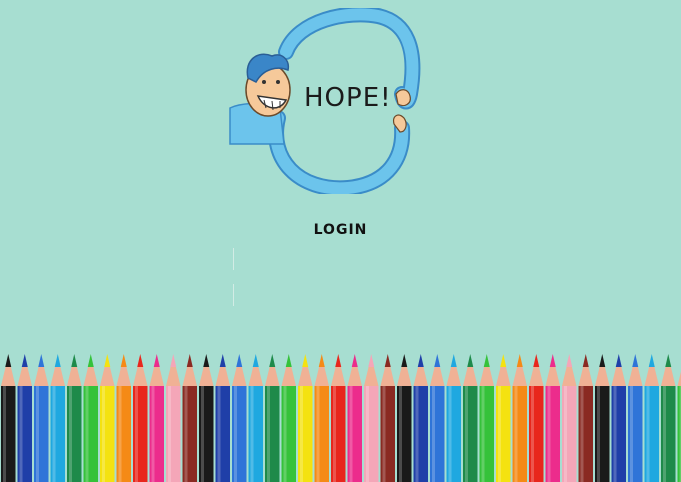  I want to click on logo-text: HOPE!, so click(348, 98).